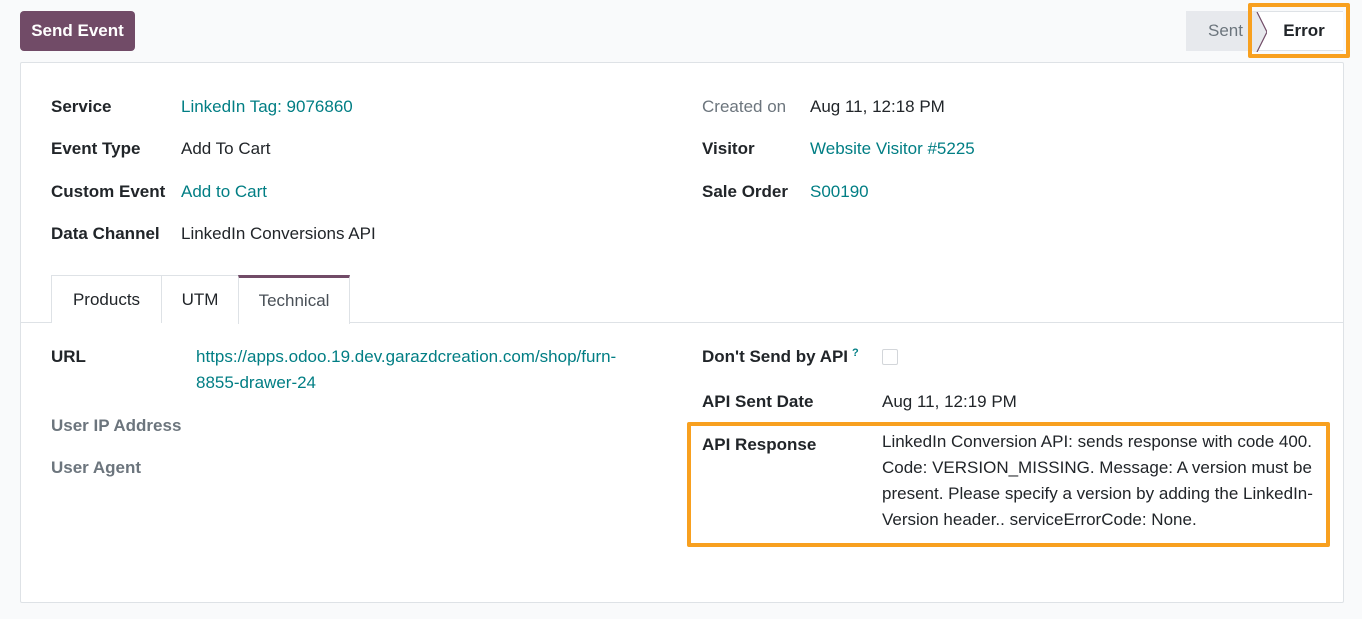 This screenshot has height=619, width=1362. Describe the element at coordinates (267, 107) in the screenshot. I see `service-value-link: LinkedIn Tag: 9076860` at that location.